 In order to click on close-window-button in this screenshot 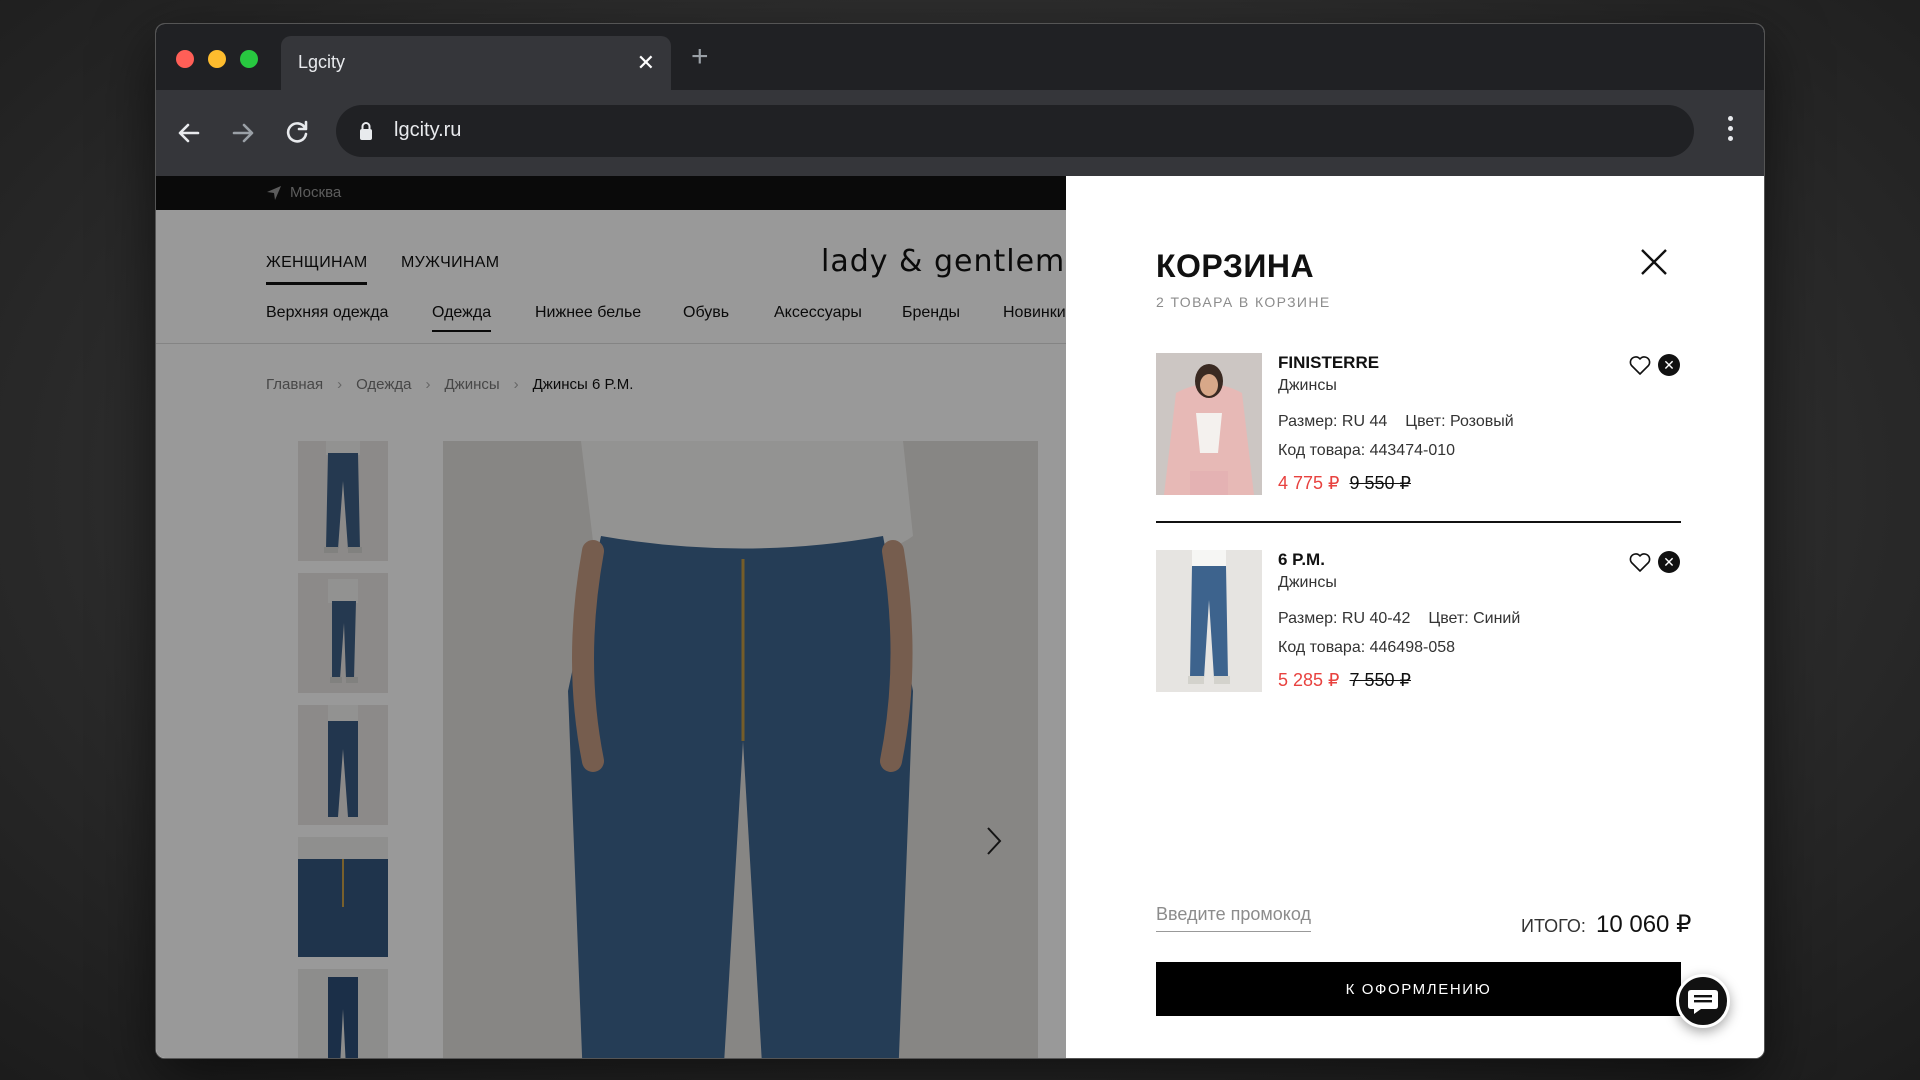, I will do `click(185, 59)`.